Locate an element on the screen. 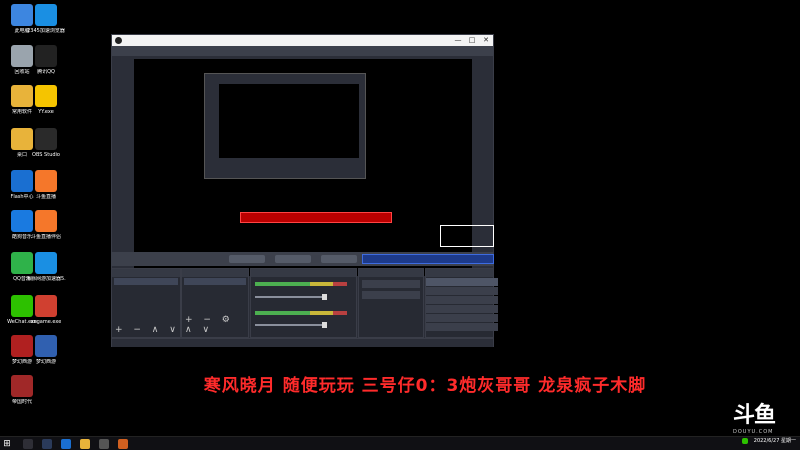  desktop-icon: 斗鱼直播 is located at coordinates (46, 185).